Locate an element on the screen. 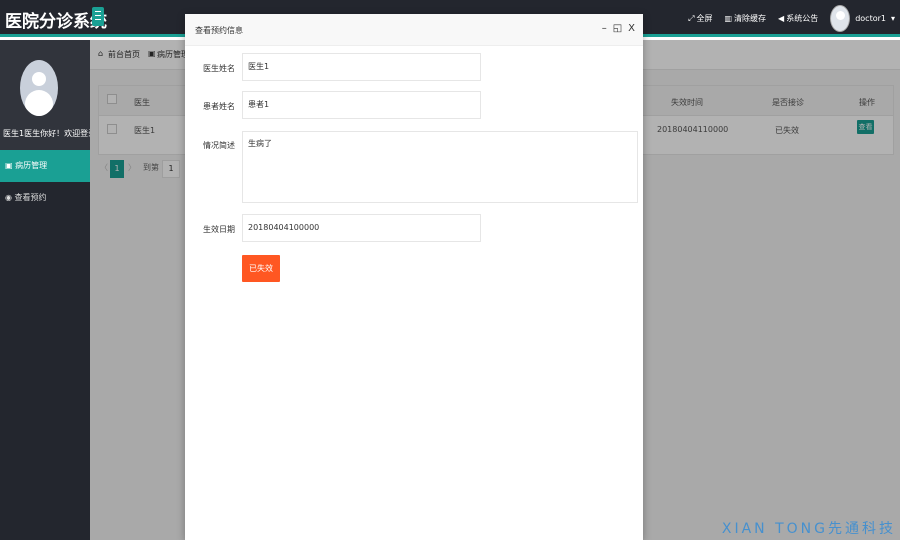 Image resolution: width=900 pixels, height=540 pixels. watermark: XIAN TONG先通科技 is located at coordinates (808, 529).